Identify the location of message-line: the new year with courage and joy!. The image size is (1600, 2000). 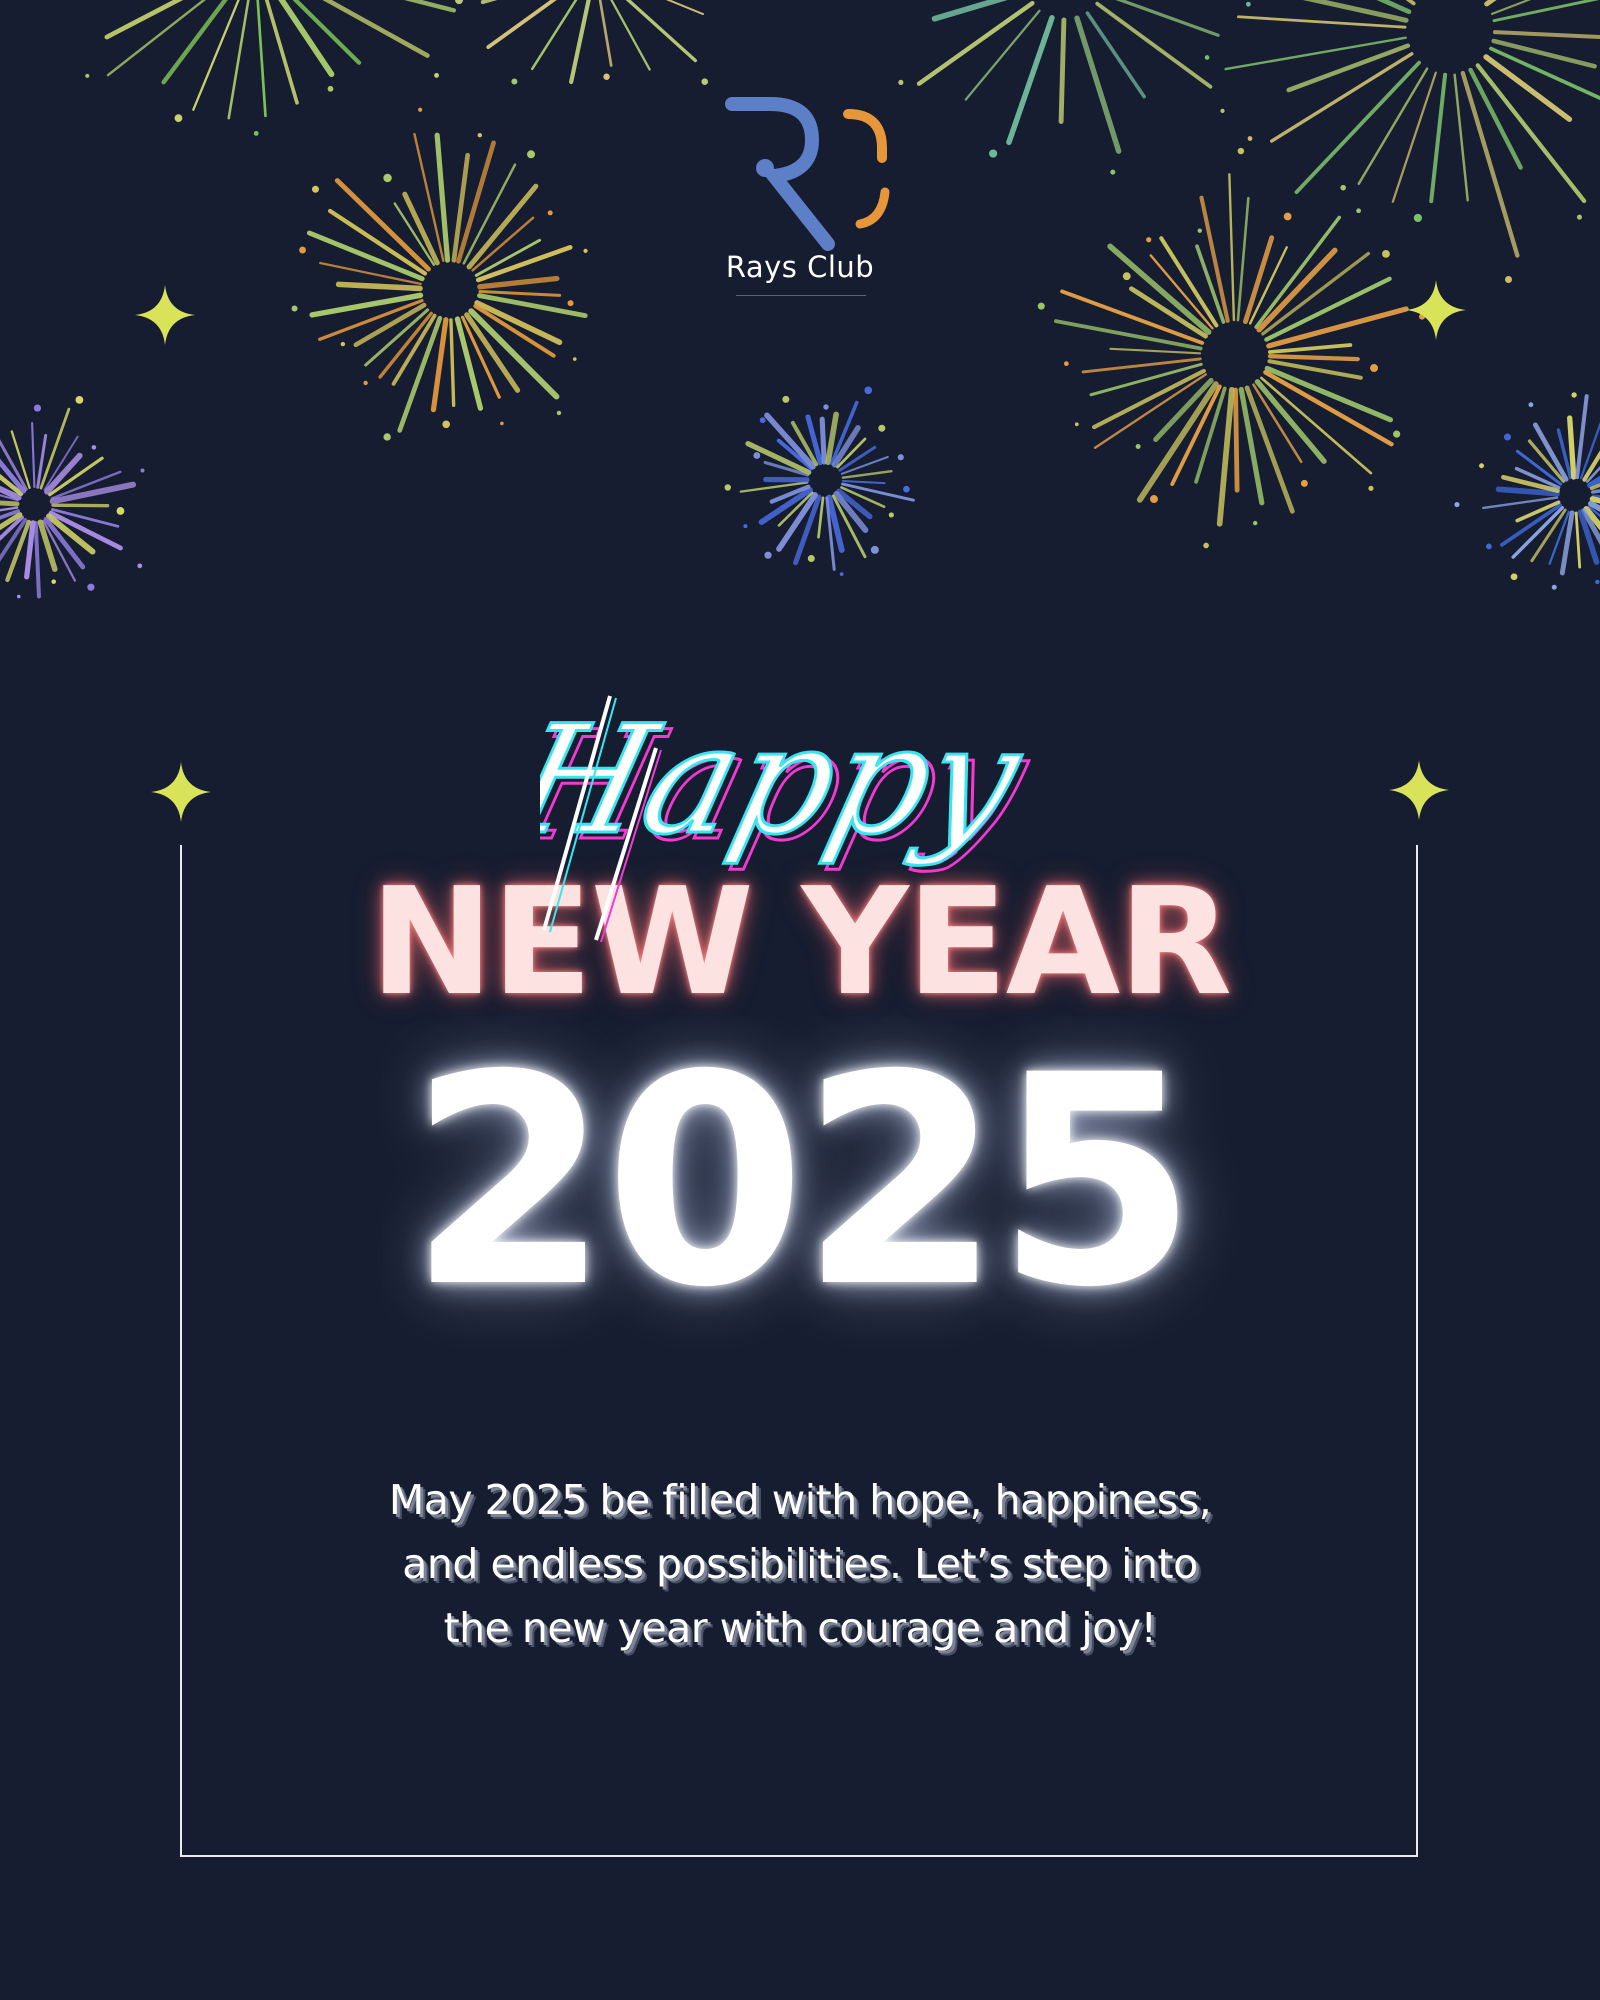
(800, 1628).